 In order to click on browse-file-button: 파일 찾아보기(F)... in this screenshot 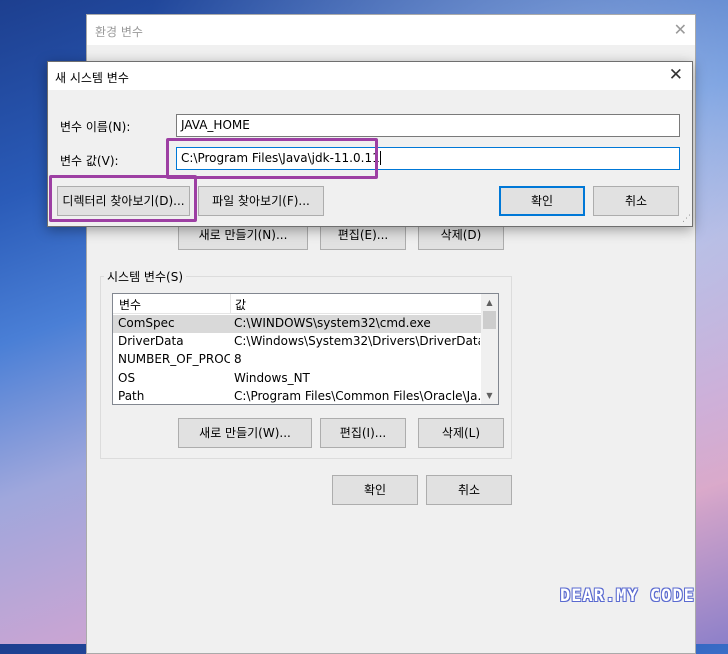, I will do `click(261, 201)`.